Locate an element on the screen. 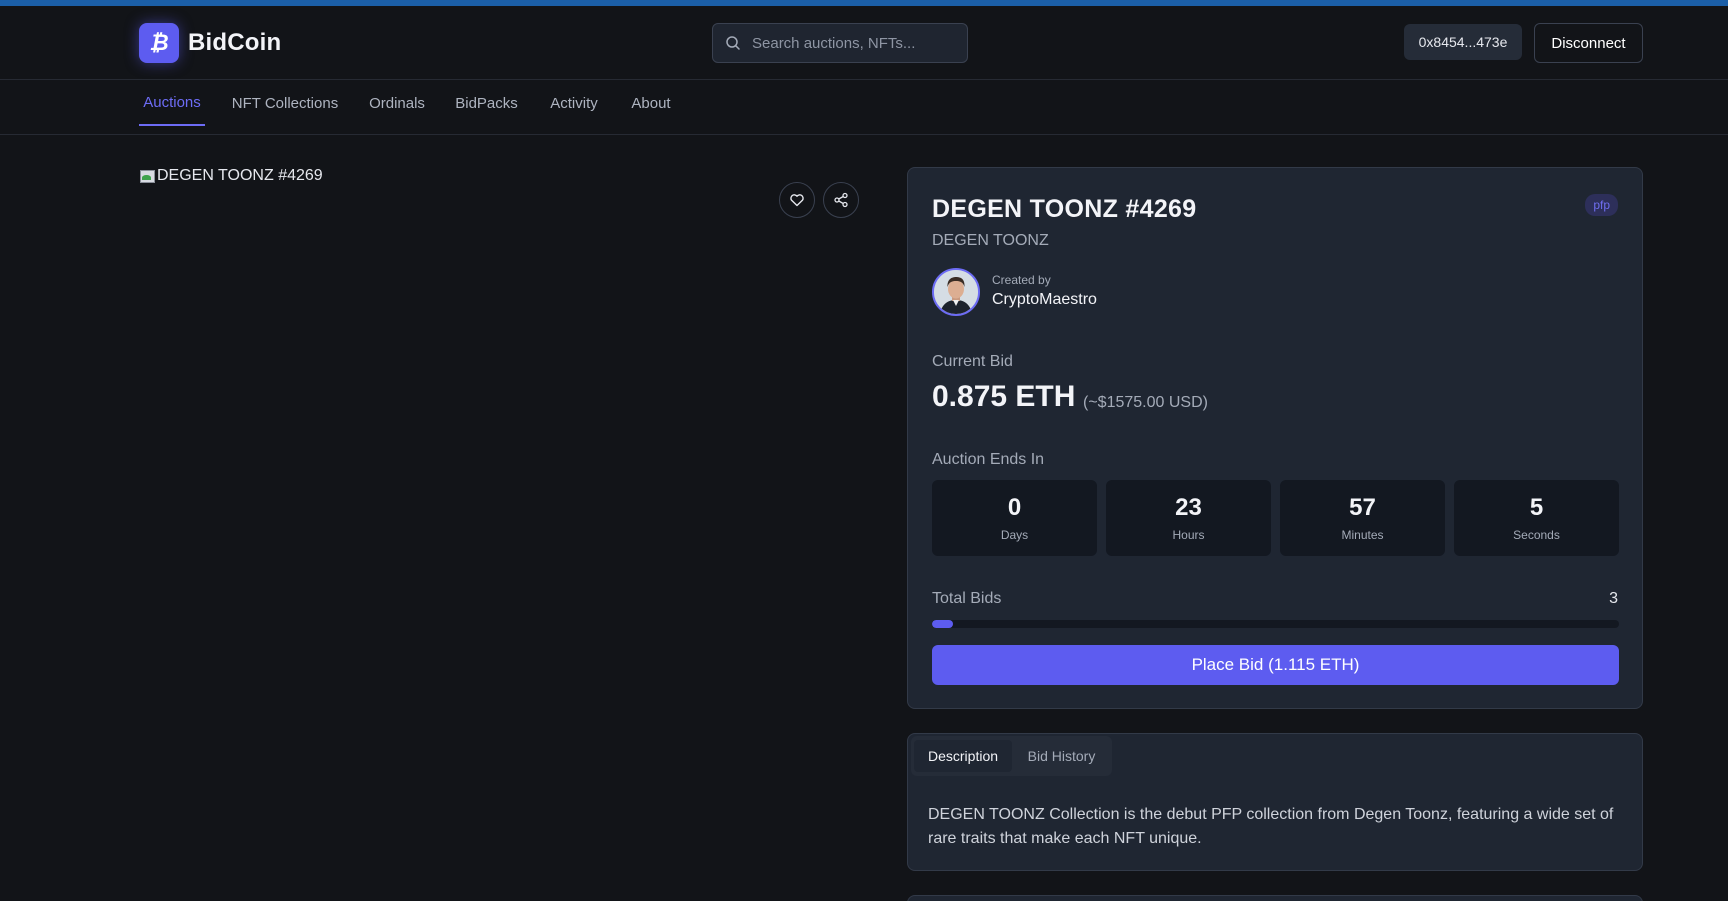  created-by-label: Created by is located at coordinates (1021, 280).